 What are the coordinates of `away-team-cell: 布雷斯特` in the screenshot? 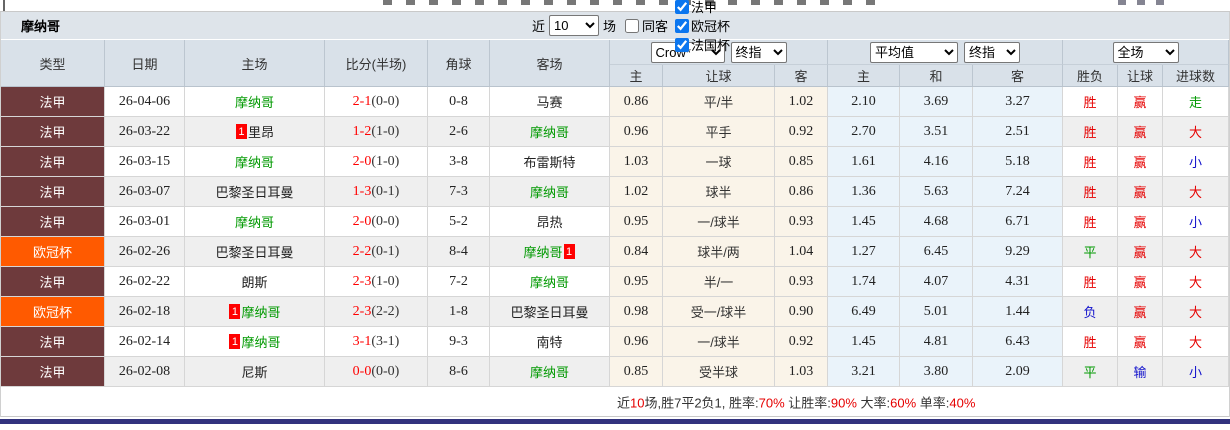 It's located at (550, 161).